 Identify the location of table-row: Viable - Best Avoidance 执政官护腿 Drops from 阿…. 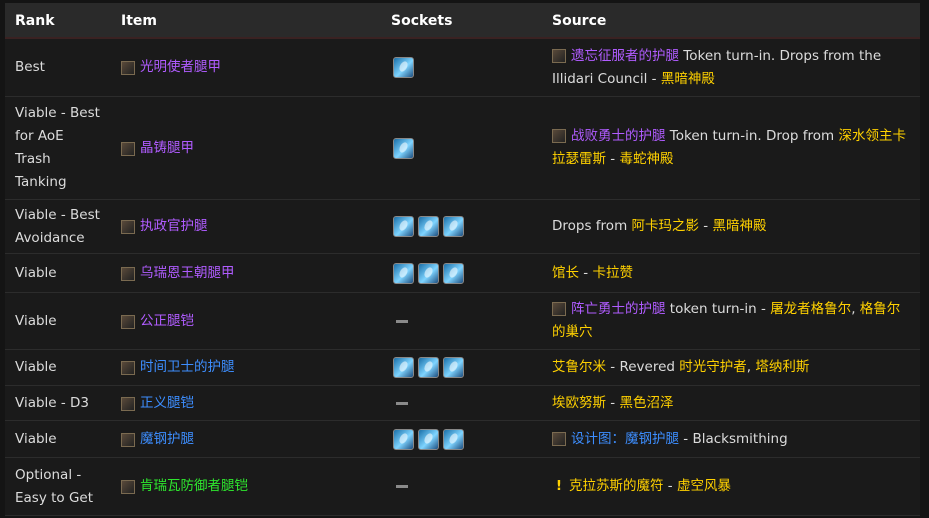
(462, 227).